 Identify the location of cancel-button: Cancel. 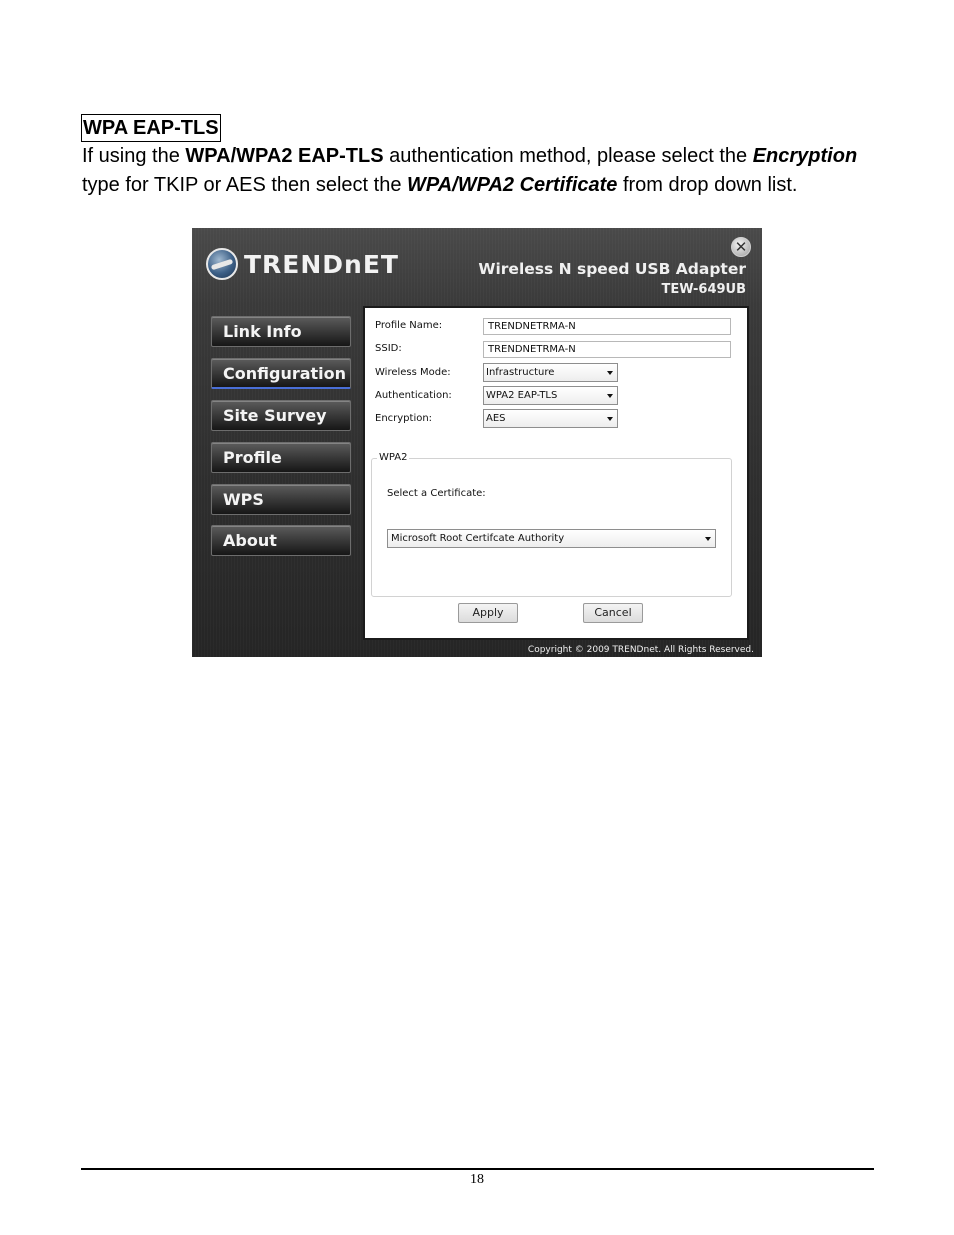
(613, 613).